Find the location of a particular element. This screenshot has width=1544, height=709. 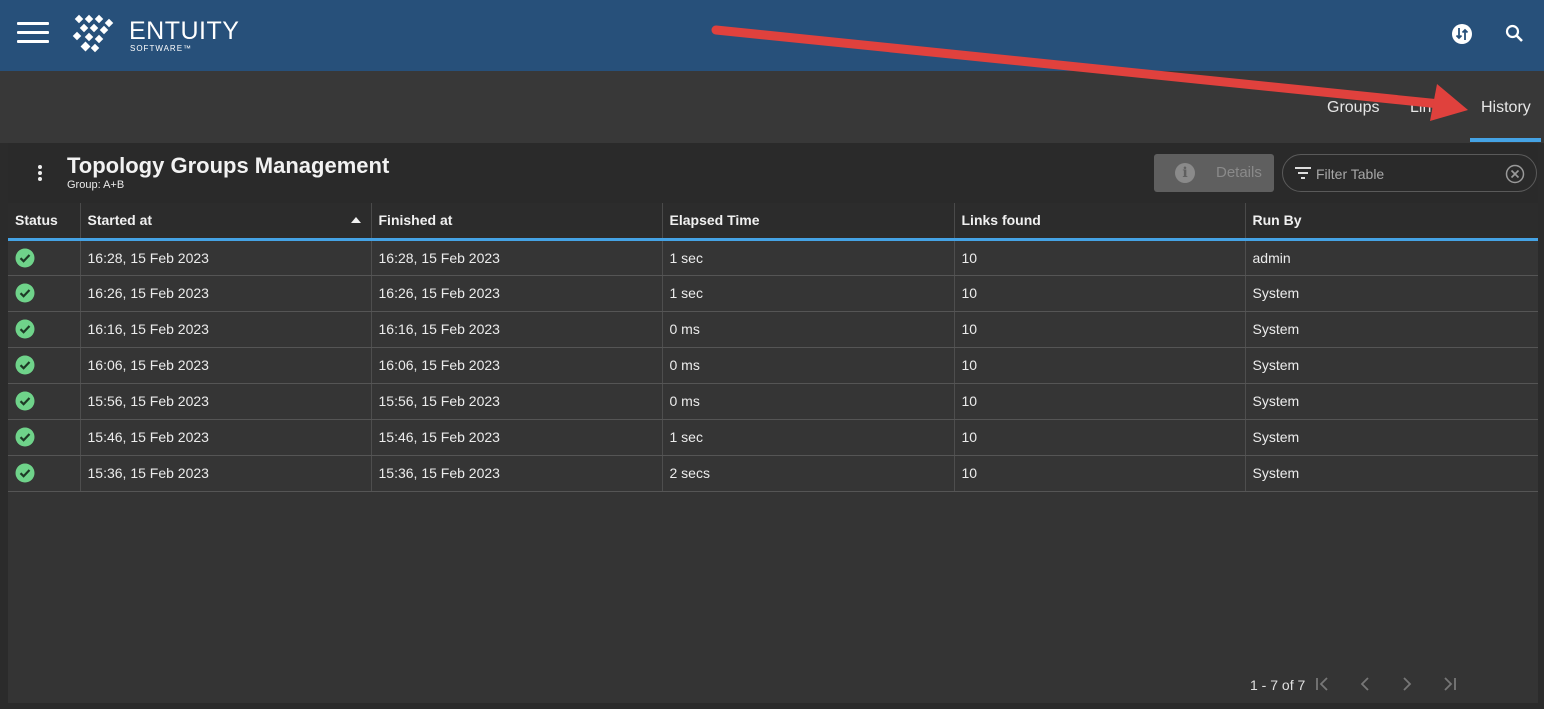

tab-bar: Groups Links History is located at coordinates (772, 107).